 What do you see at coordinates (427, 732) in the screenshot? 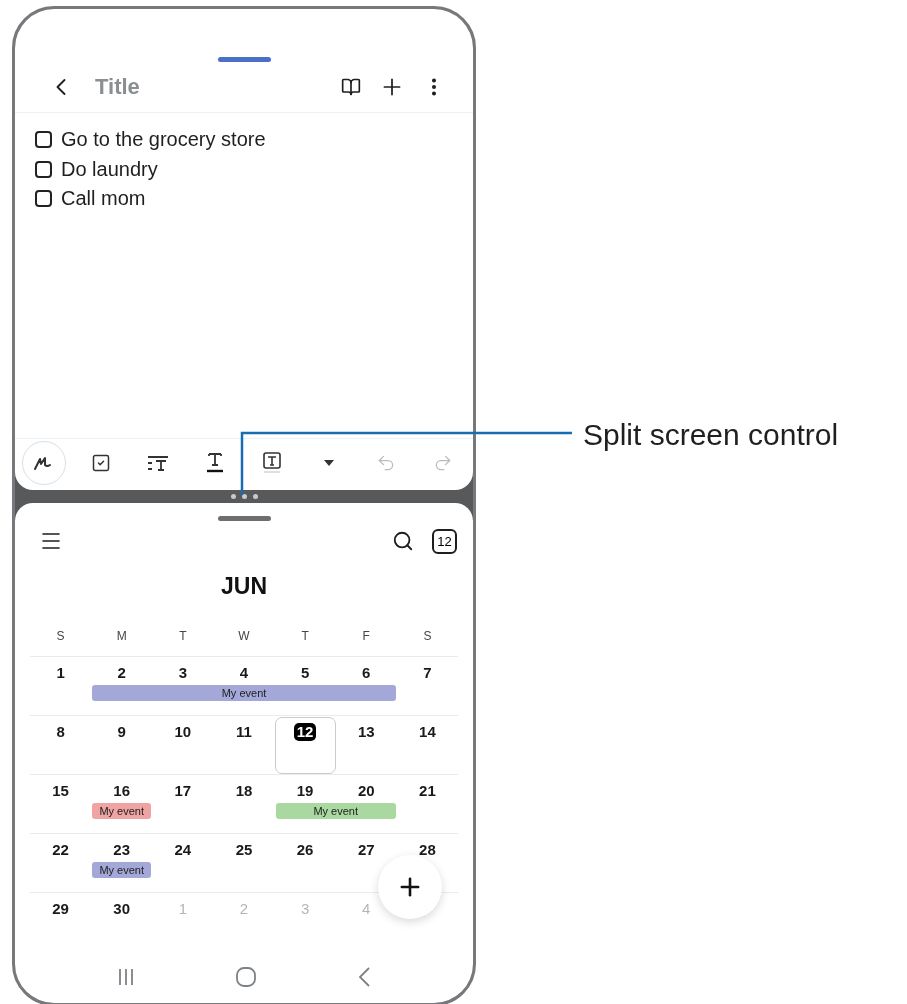
I see `day-number: 14` at bounding box center [427, 732].